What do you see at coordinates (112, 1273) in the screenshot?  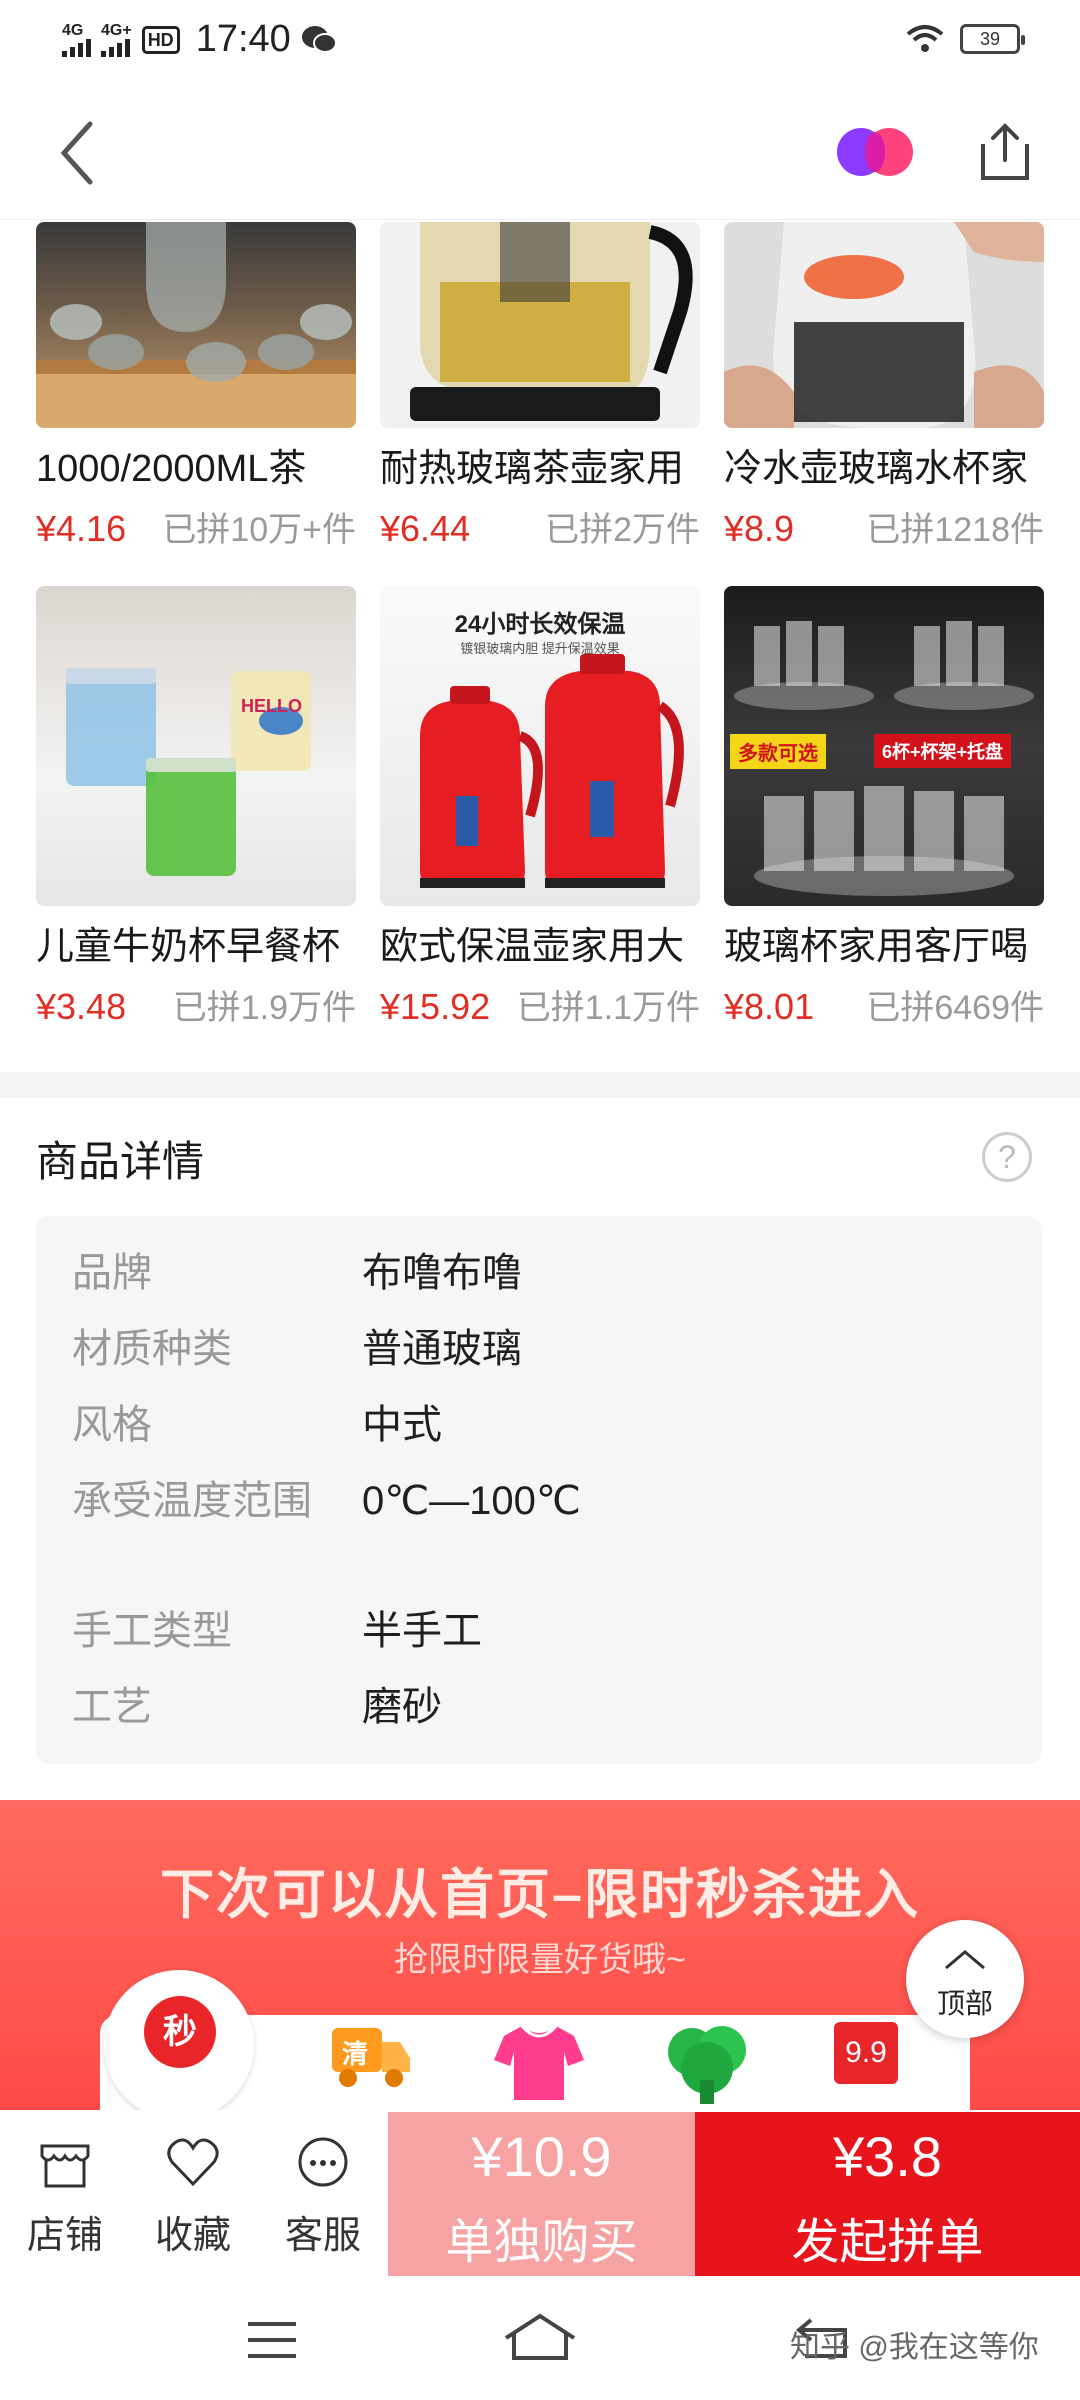 I see `spec-key: 品牌` at bounding box center [112, 1273].